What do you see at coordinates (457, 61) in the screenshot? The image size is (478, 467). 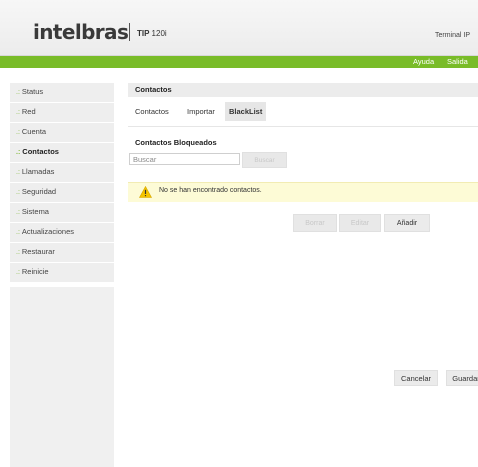 I see `logout-link: Salida` at bounding box center [457, 61].